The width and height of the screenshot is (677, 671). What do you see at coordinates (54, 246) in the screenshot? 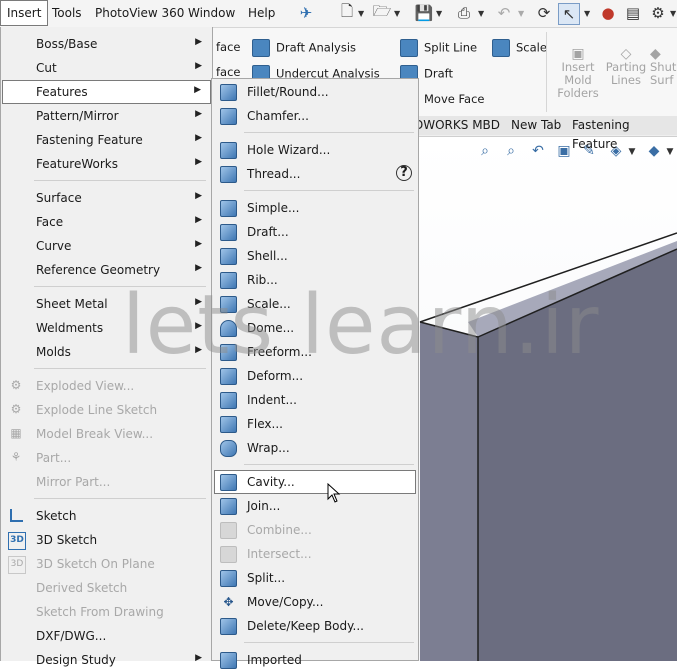
I see `menu-item-label: Curve` at bounding box center [54, 246].